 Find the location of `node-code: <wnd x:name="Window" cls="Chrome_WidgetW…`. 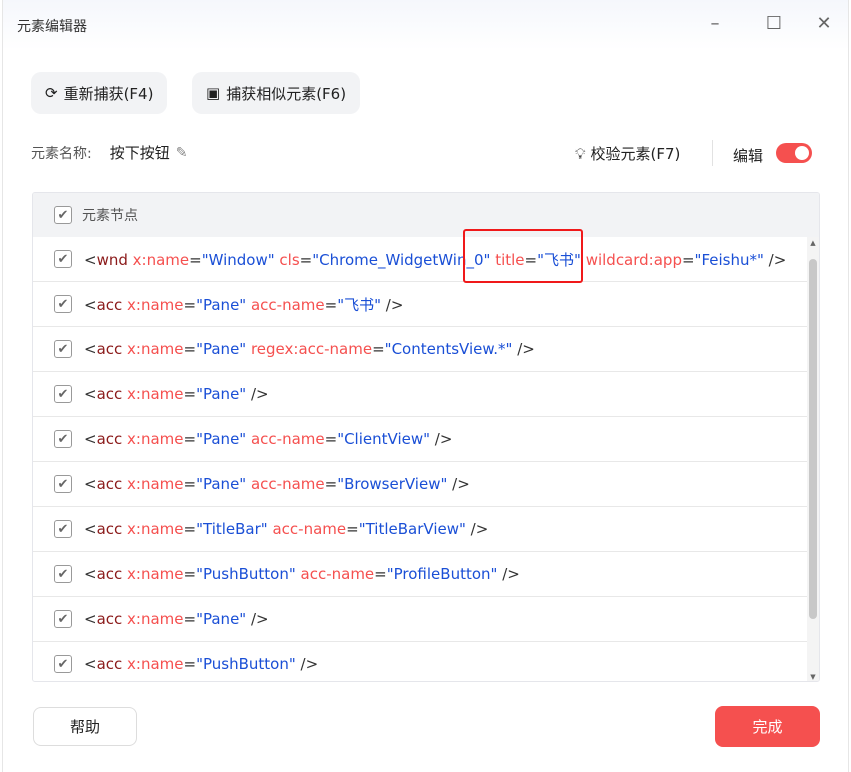

node-code: <wnd x:name="Window" cls="Chrome_WidgetW… is located at coordinates (435, 259).